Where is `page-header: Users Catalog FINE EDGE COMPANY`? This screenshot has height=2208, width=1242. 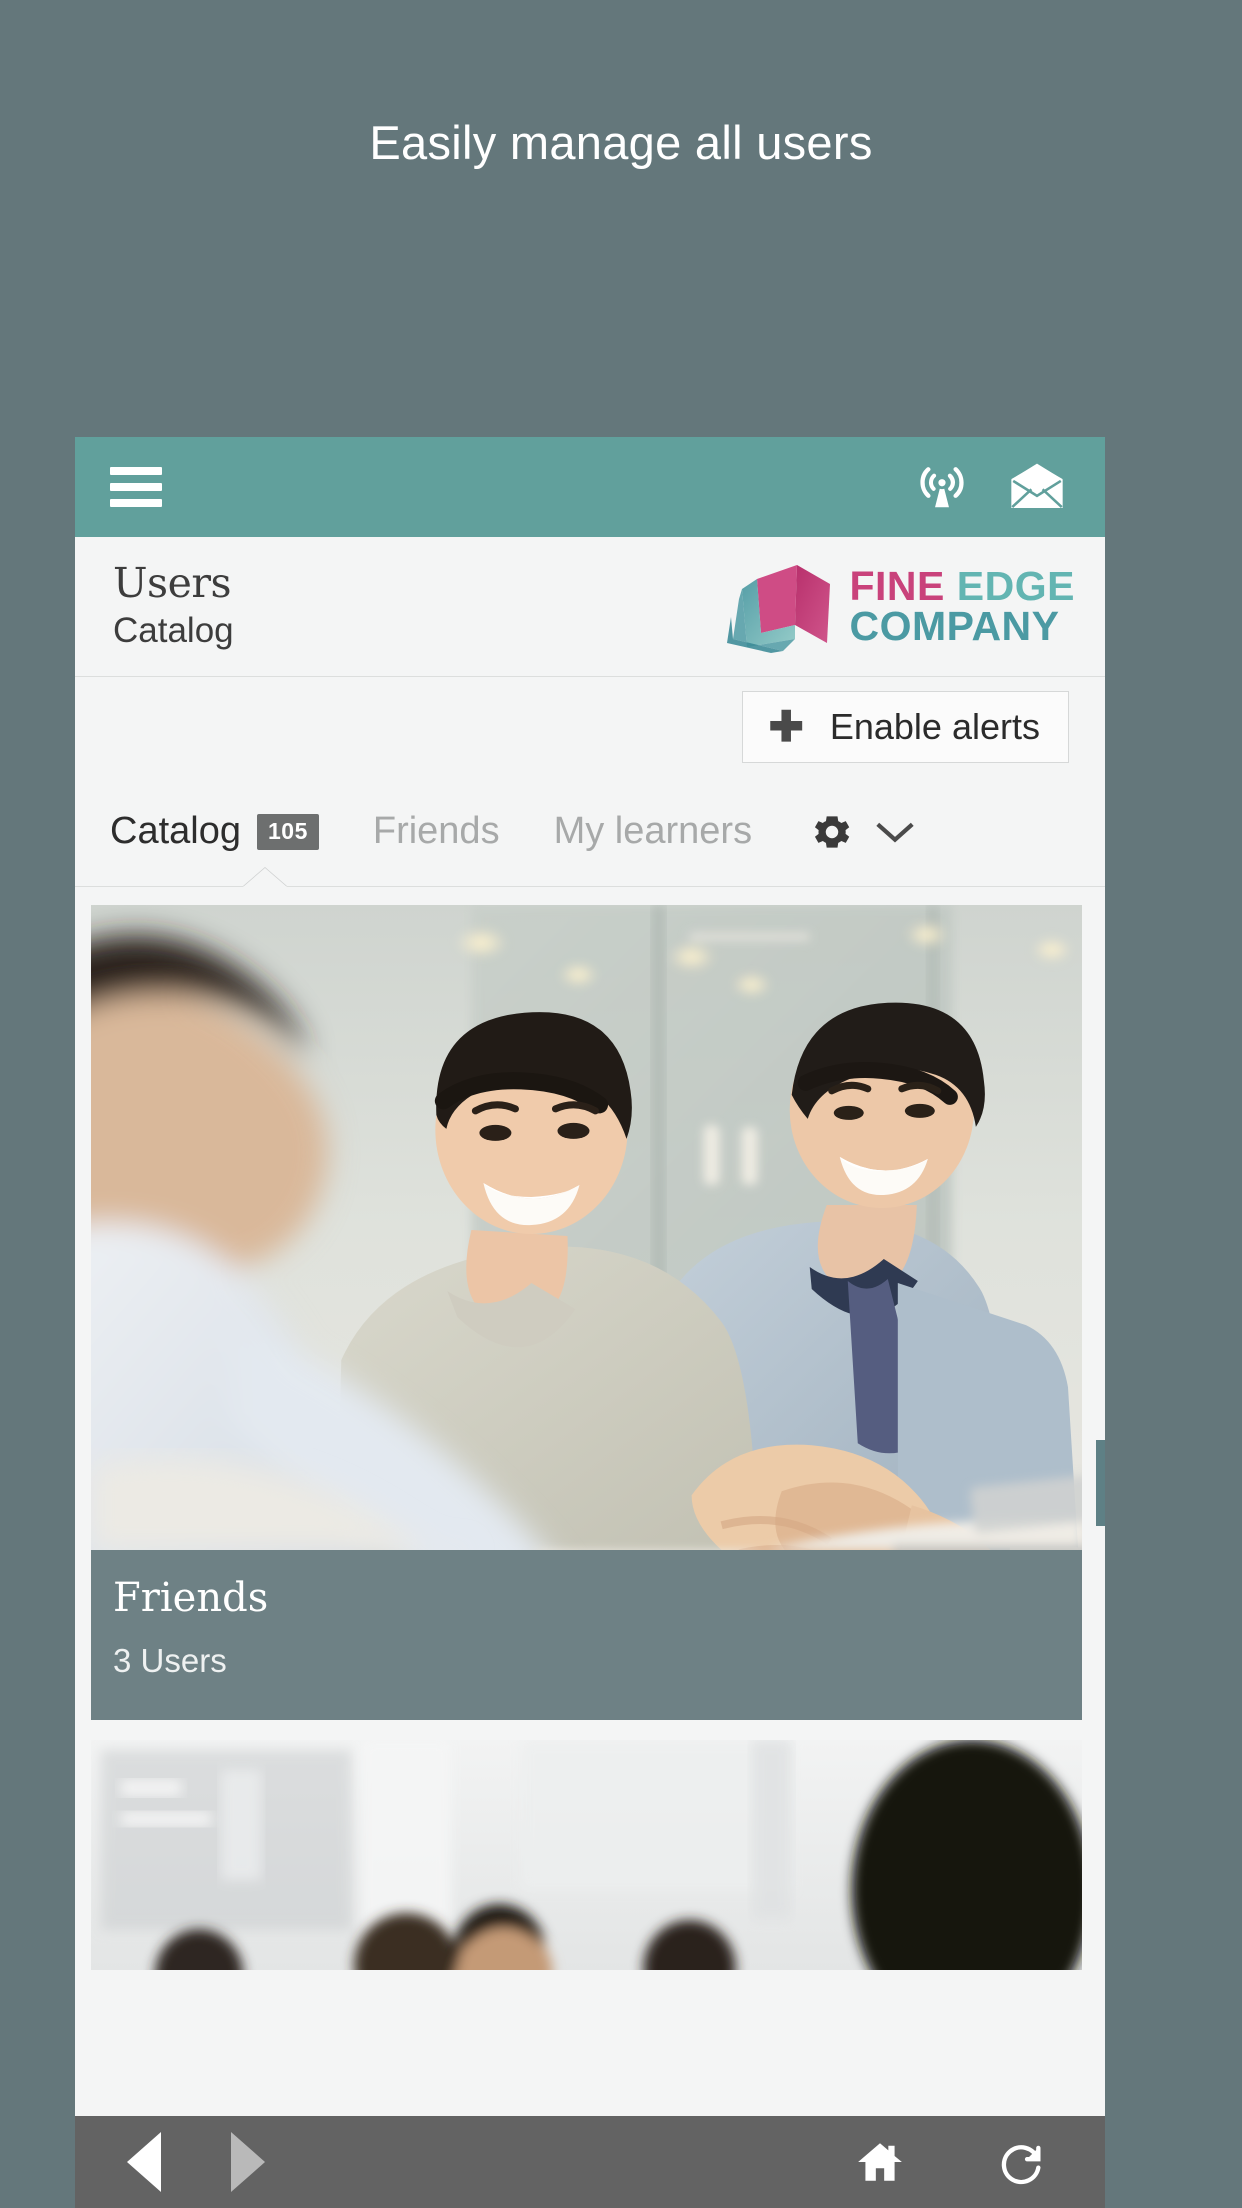 page-header: Users Catalog FINE EDGE COMPANY is located at coordinates (590, 607).